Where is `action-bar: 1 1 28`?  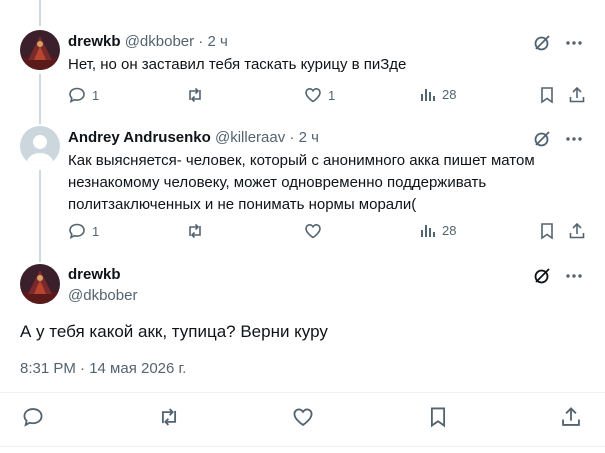
action-bar: 1 1 28 is located at coordinates (328, 96).